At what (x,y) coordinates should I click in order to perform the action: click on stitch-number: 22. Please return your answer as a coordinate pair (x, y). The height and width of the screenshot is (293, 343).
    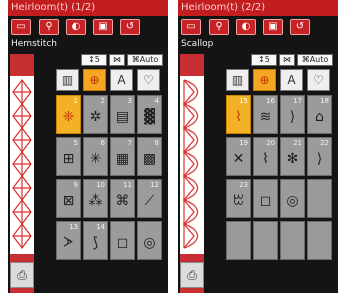
    Looking at the image, I should click on (324, 143).